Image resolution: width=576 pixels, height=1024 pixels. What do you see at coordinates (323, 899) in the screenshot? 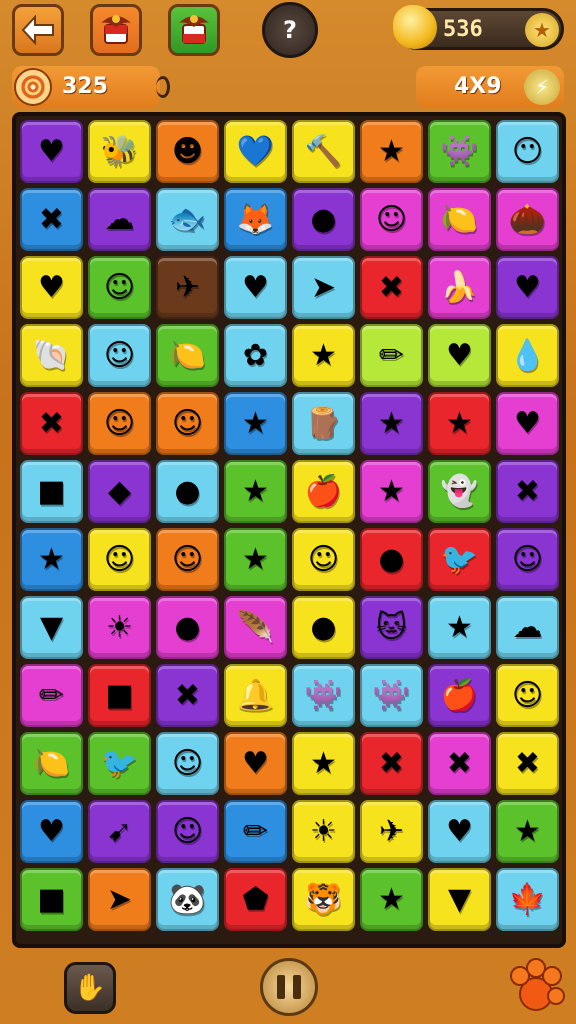
I see `tile-tiger: 🐯` at bounding box center [323, 899].